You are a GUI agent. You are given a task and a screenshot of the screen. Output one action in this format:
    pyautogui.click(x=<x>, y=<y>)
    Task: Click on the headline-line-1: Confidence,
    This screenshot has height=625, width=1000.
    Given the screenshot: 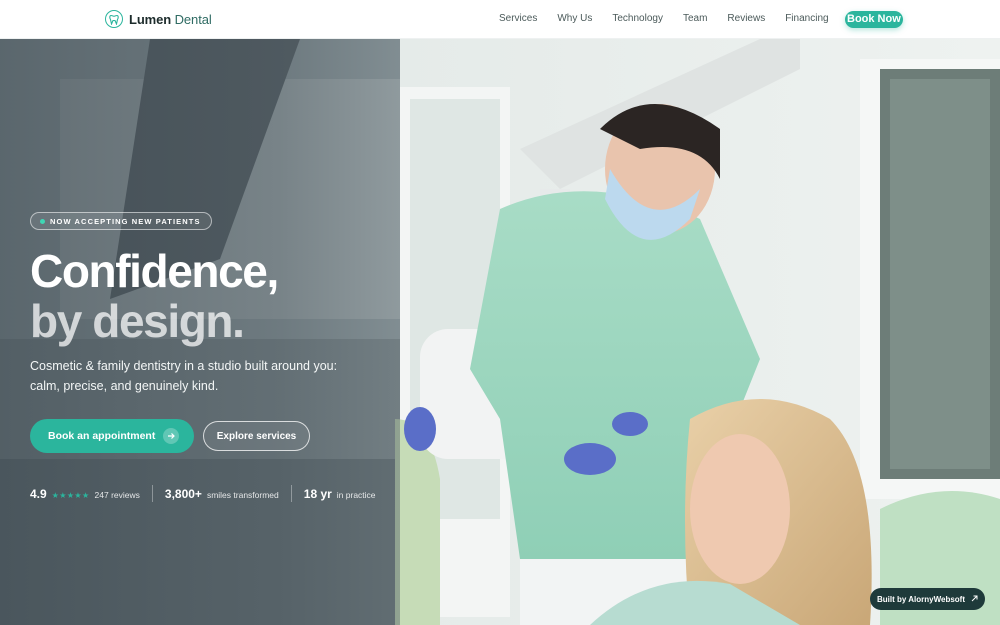 What is the action you would take?
    pyautogui.click(x=154, y=271)
    